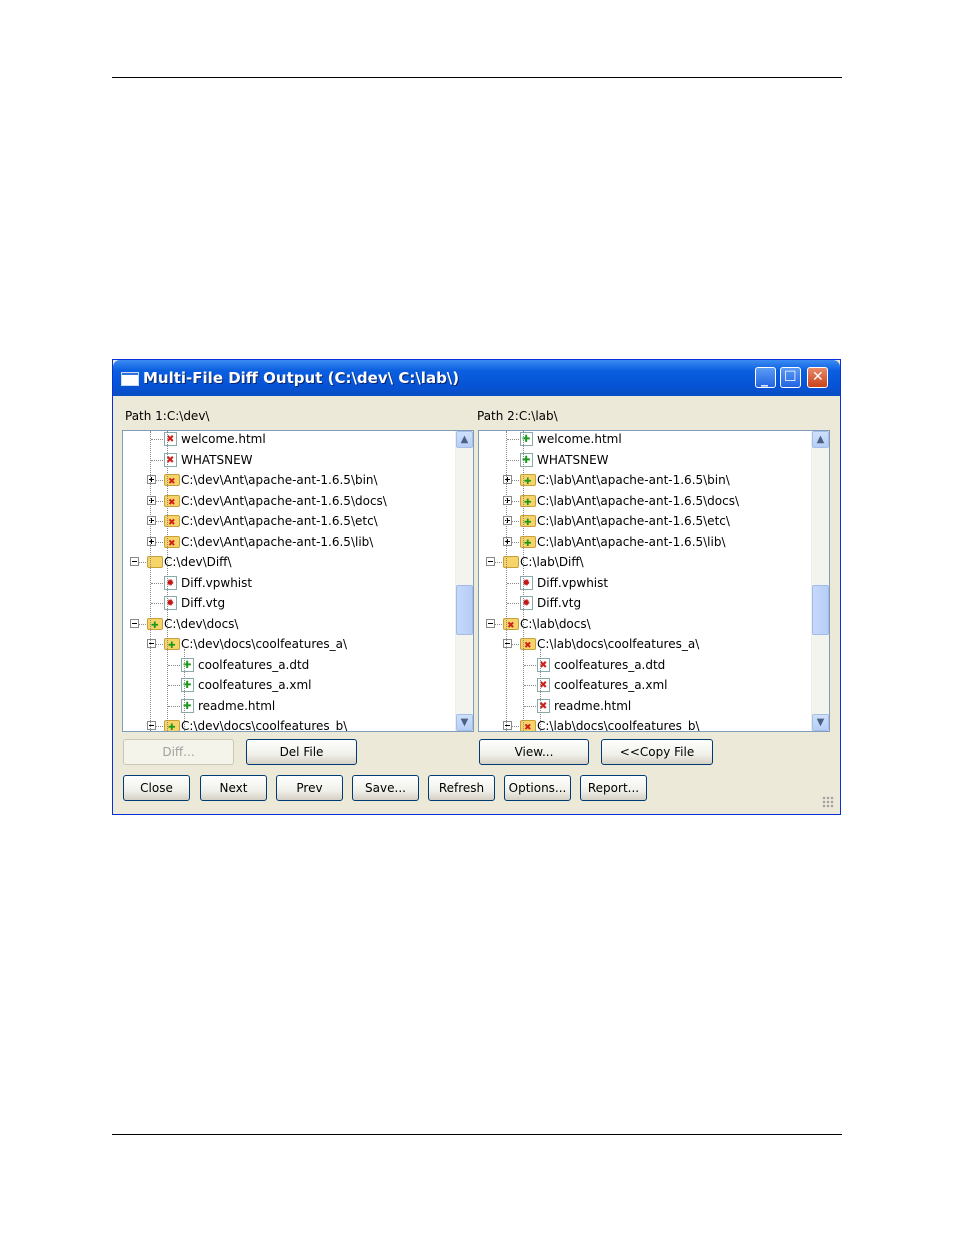 The image size is (954, 1235). I want to click on tree-row-label: WHATSNEW, so click(217, 459).